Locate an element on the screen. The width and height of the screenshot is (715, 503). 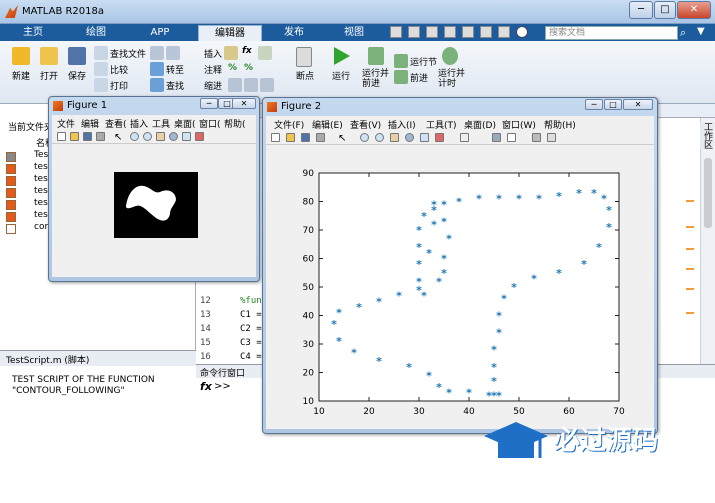
minimize-button: ─ is located at coordinates (641, 10).